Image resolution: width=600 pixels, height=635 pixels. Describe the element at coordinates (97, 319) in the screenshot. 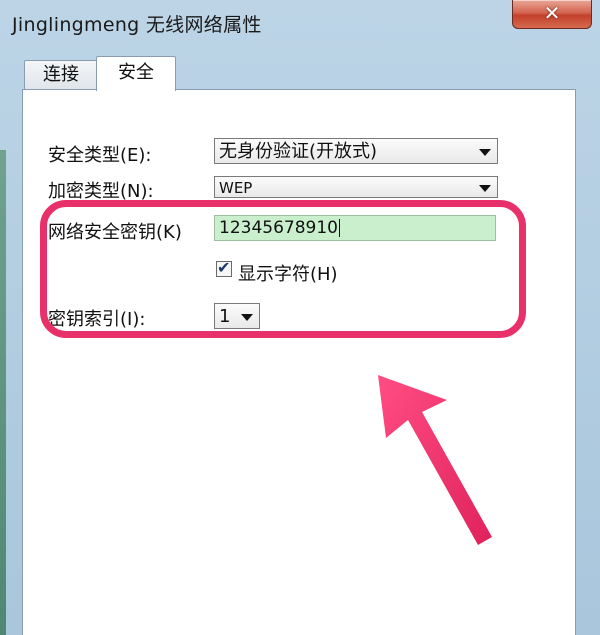

I see `key-index-label: 密钥索引(I):` at that location.